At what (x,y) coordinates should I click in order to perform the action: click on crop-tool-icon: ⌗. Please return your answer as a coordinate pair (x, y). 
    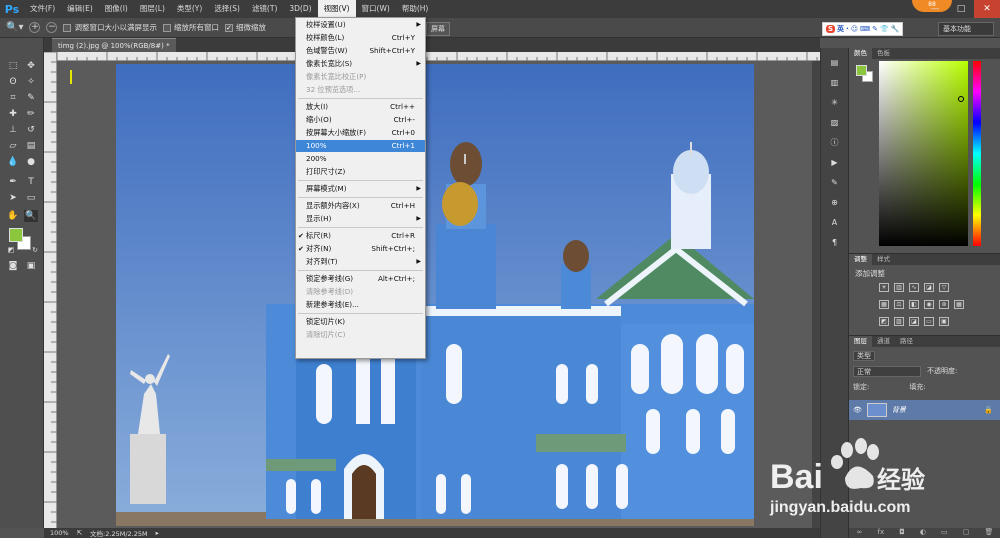
    Looking at the image, I should click on (13, 98).